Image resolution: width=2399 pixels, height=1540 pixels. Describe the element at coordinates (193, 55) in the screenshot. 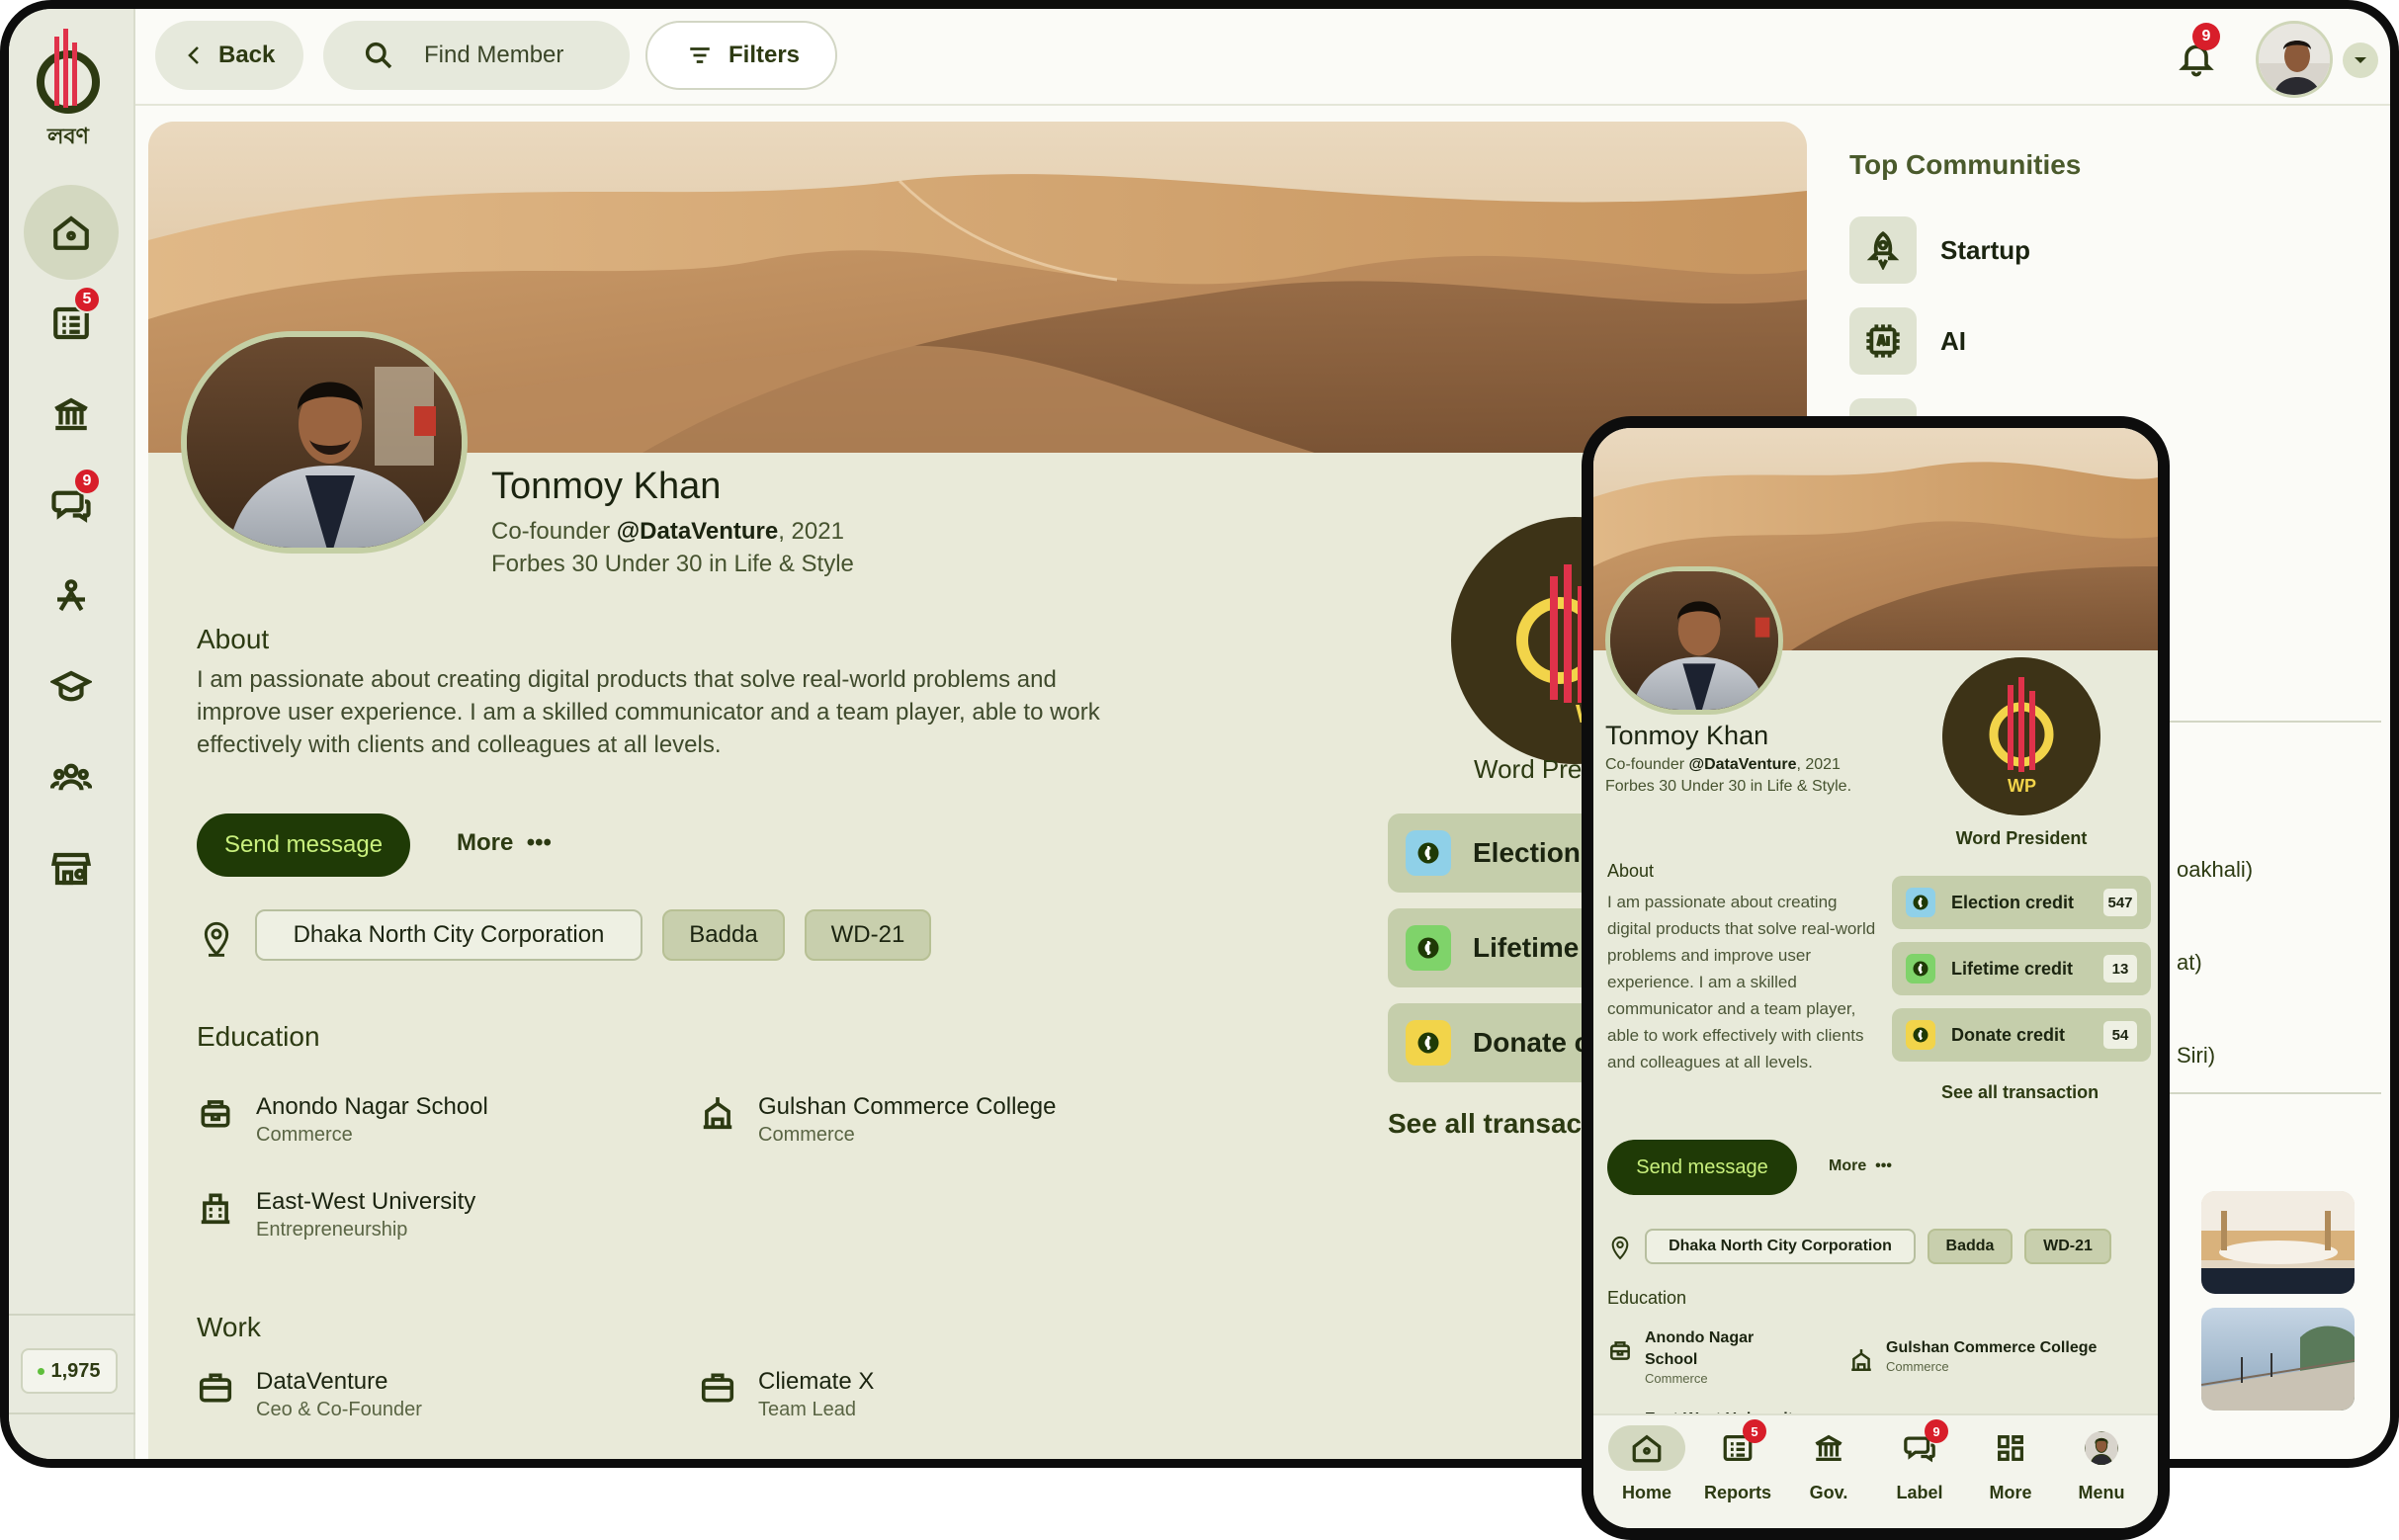

I see `chevron-left-icon` at that location.